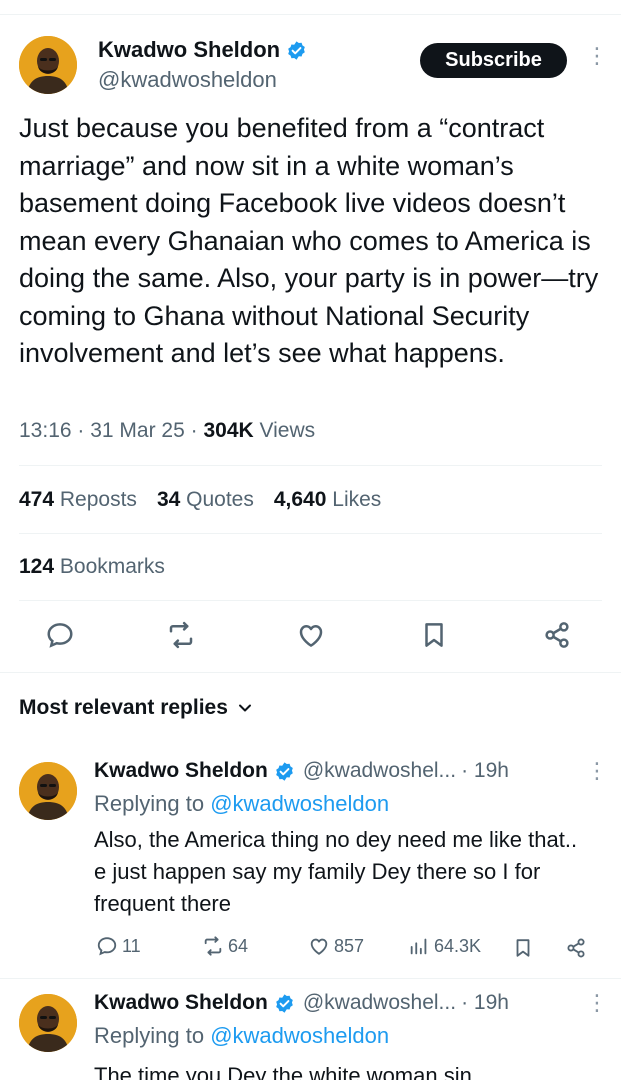  Describe the element at coordinates (357, 499) in the screenshot. I see `likes-label: Likes` at that location.